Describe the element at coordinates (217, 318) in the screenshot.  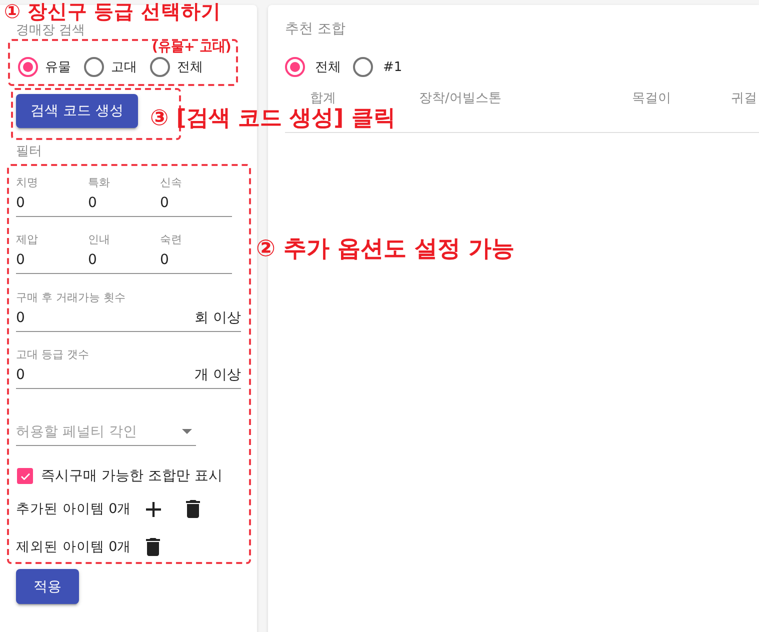
I see `suffix-label: 회 이상` at that location.